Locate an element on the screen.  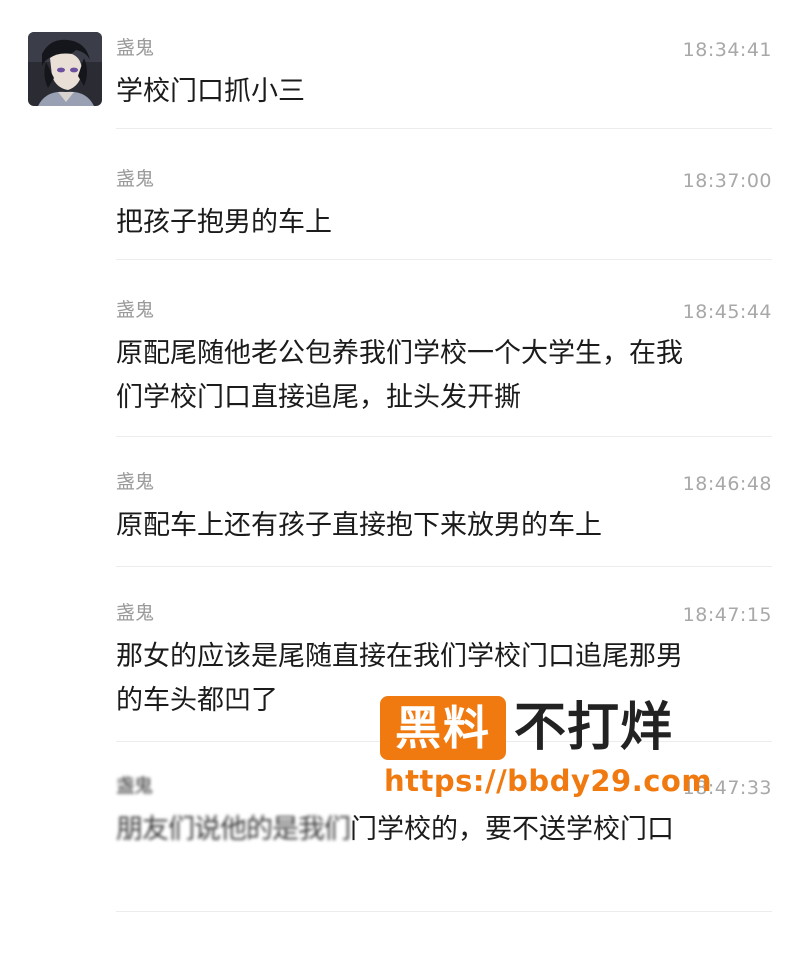
avatar is located at coordinates (65, 69).